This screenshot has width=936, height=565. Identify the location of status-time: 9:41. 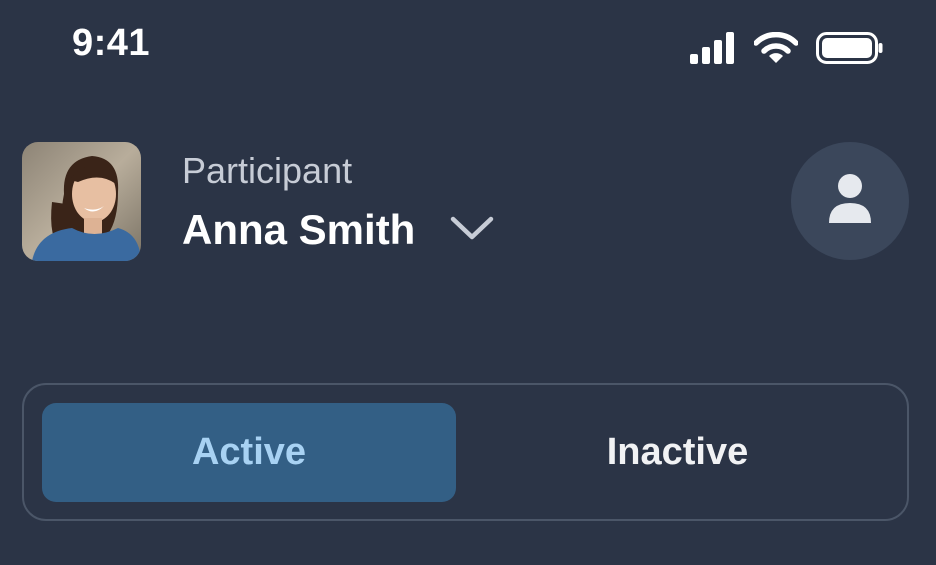
(111, 43).